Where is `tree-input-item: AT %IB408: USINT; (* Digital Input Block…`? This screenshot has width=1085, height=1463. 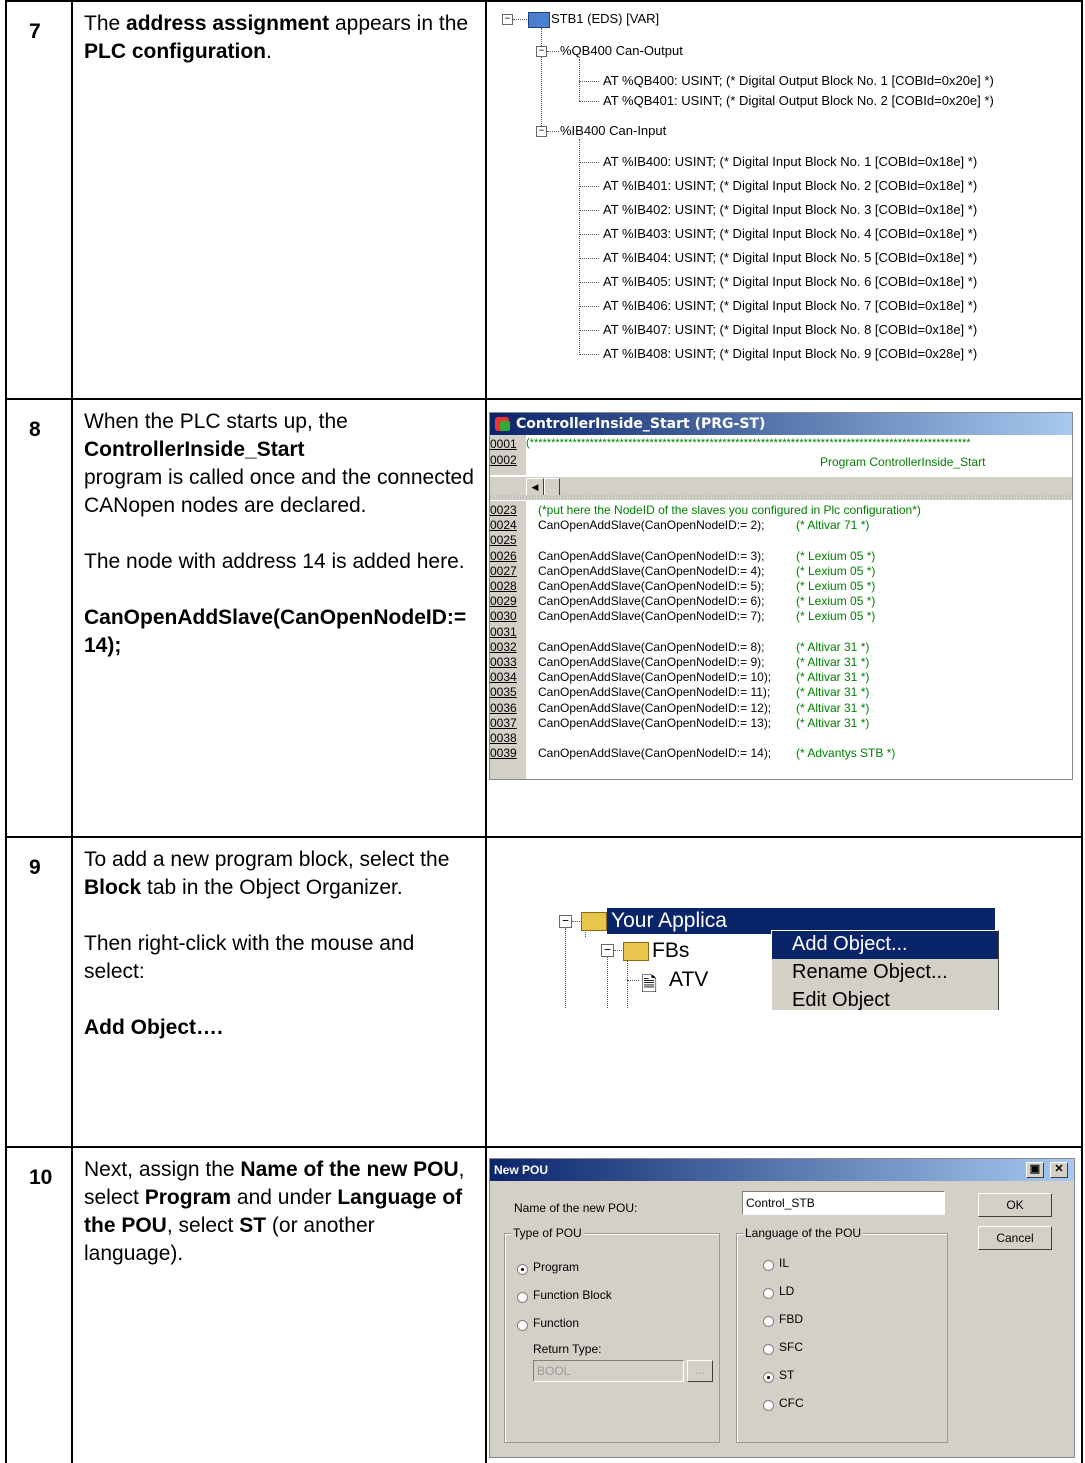 tree-input-item: AT %IB408: USINT; (* Digital Input Block… is located at coordinates (790, 353).